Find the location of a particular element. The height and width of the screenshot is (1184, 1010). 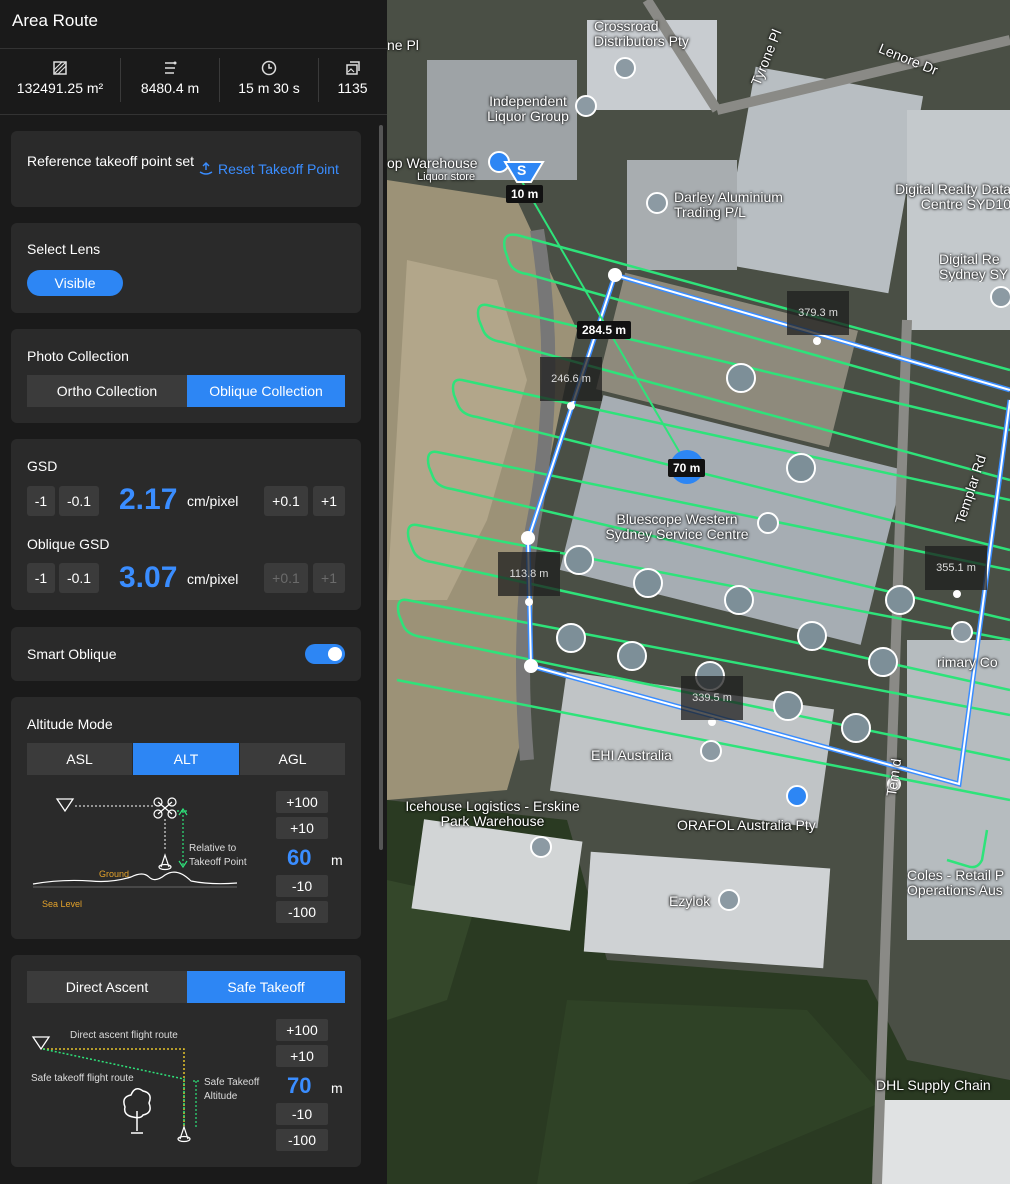

takeoff-plus-10-button: +10 is located at coordinates (302, 1056).